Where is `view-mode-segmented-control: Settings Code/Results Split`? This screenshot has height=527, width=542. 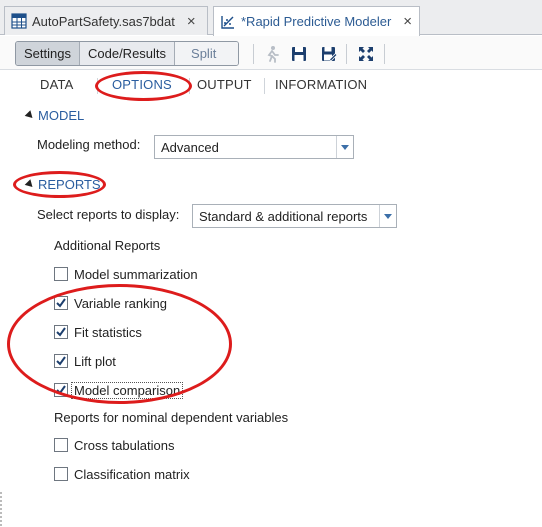
view-mode-segmented-control: Settings Code/Results Split is located at coordinates (127, 53).